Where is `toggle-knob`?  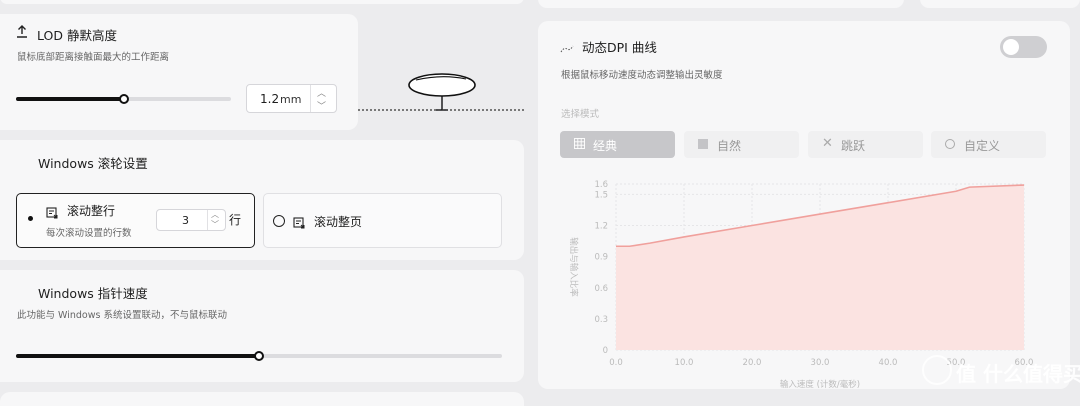
toggle-knob is located at coordinates (1011, 47).